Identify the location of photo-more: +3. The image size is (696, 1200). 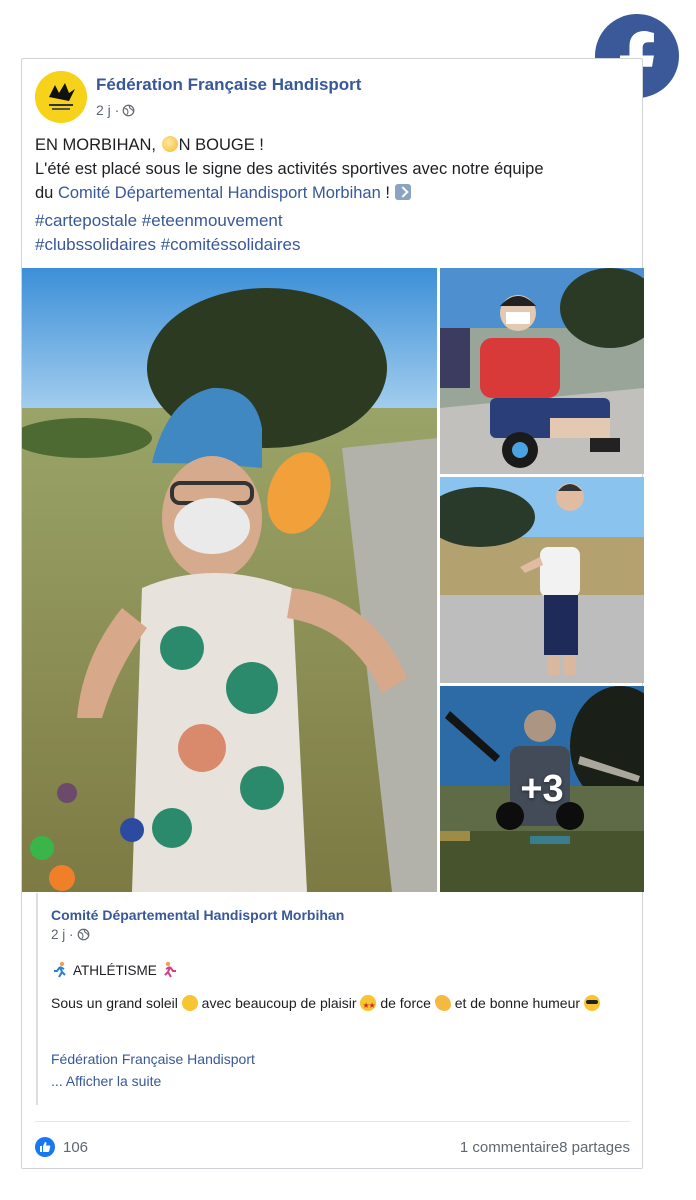
(542, 789).